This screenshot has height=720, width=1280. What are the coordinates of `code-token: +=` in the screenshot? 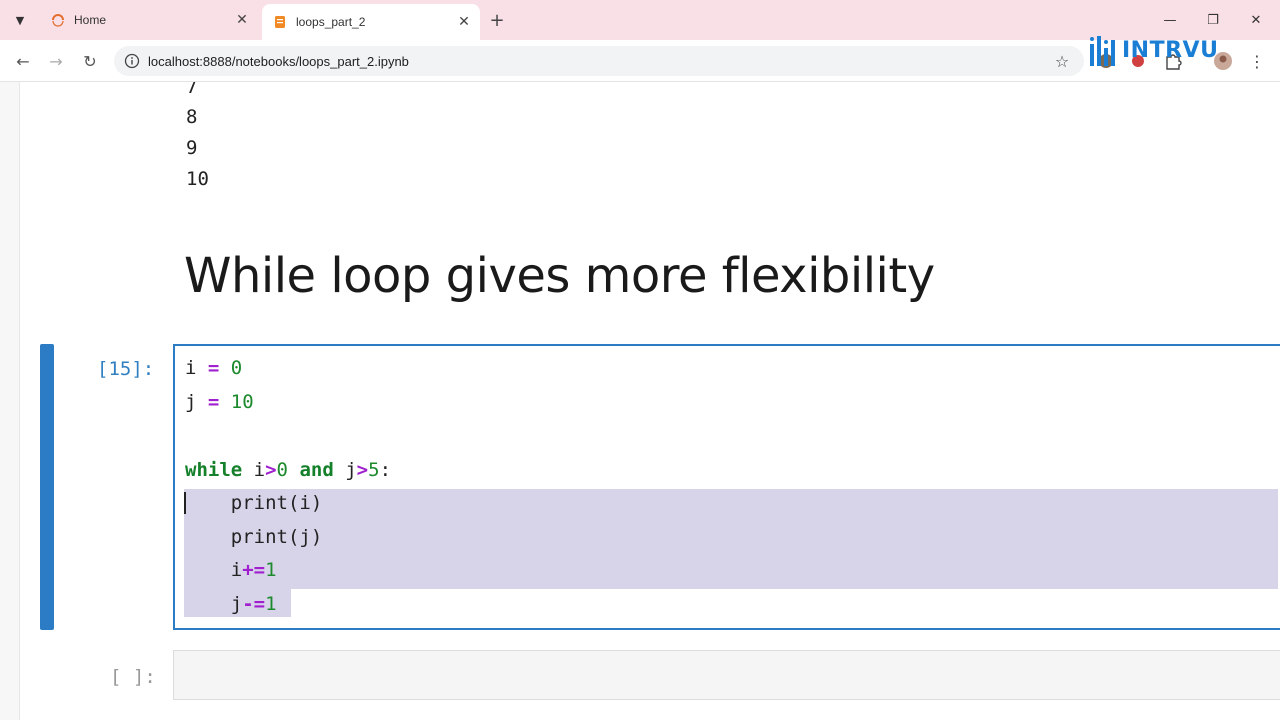 It's located at (254, 570).